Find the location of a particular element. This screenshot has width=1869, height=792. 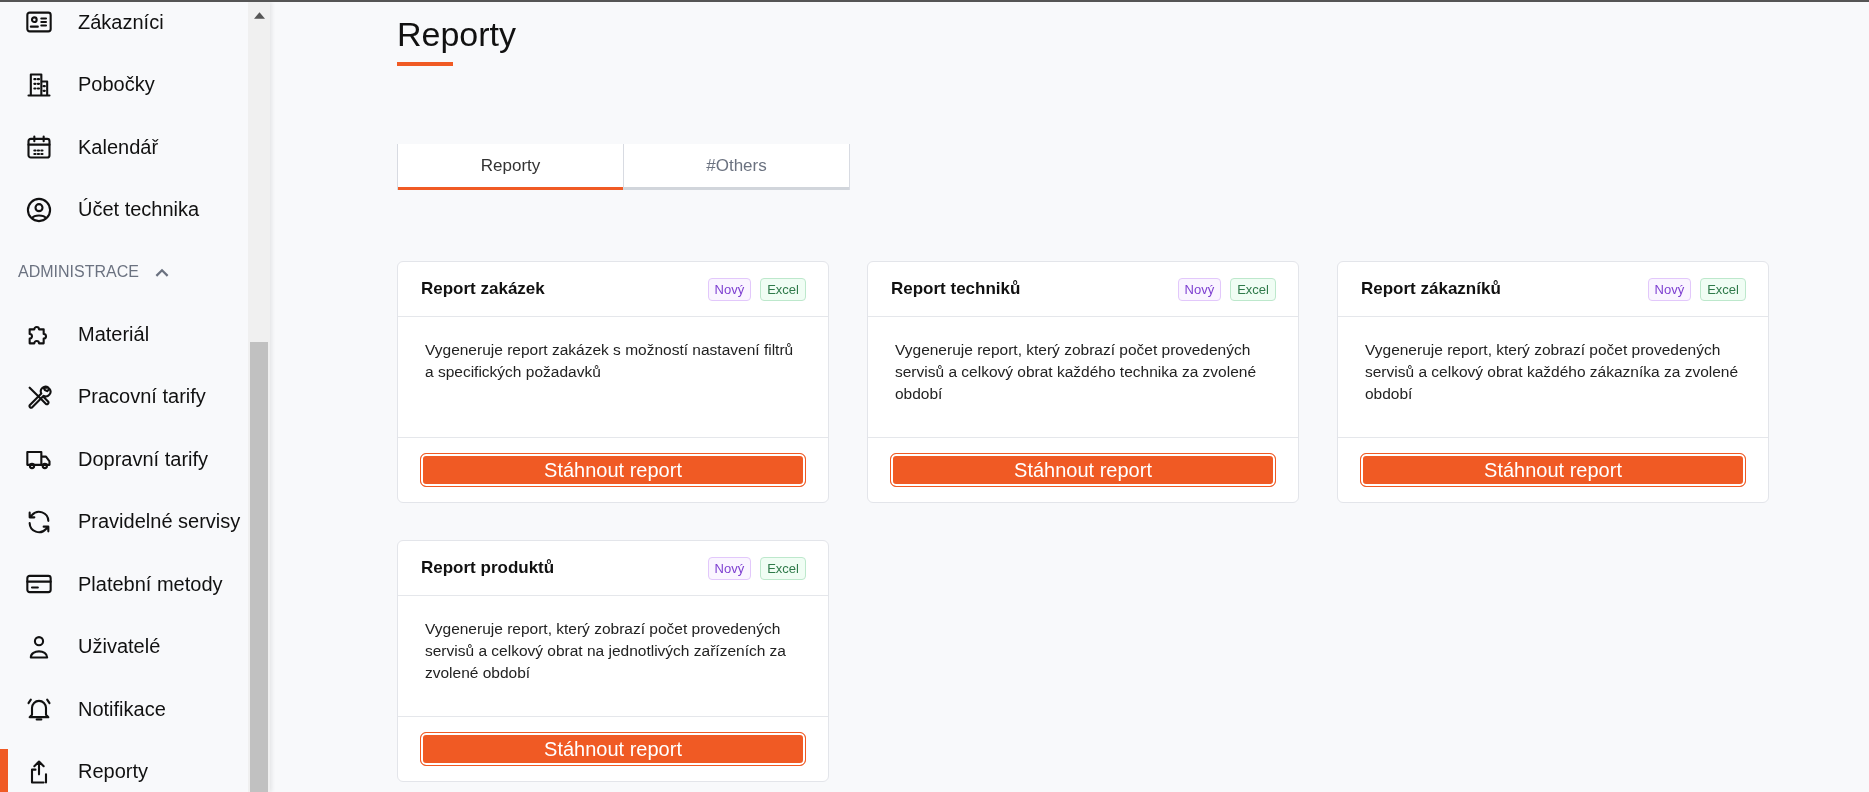

card-description: Vygeneruje report, který zobrazí počet provedených servisů a celkový obrat každého technika za zvolené období is located at coordinates (1076, 372).